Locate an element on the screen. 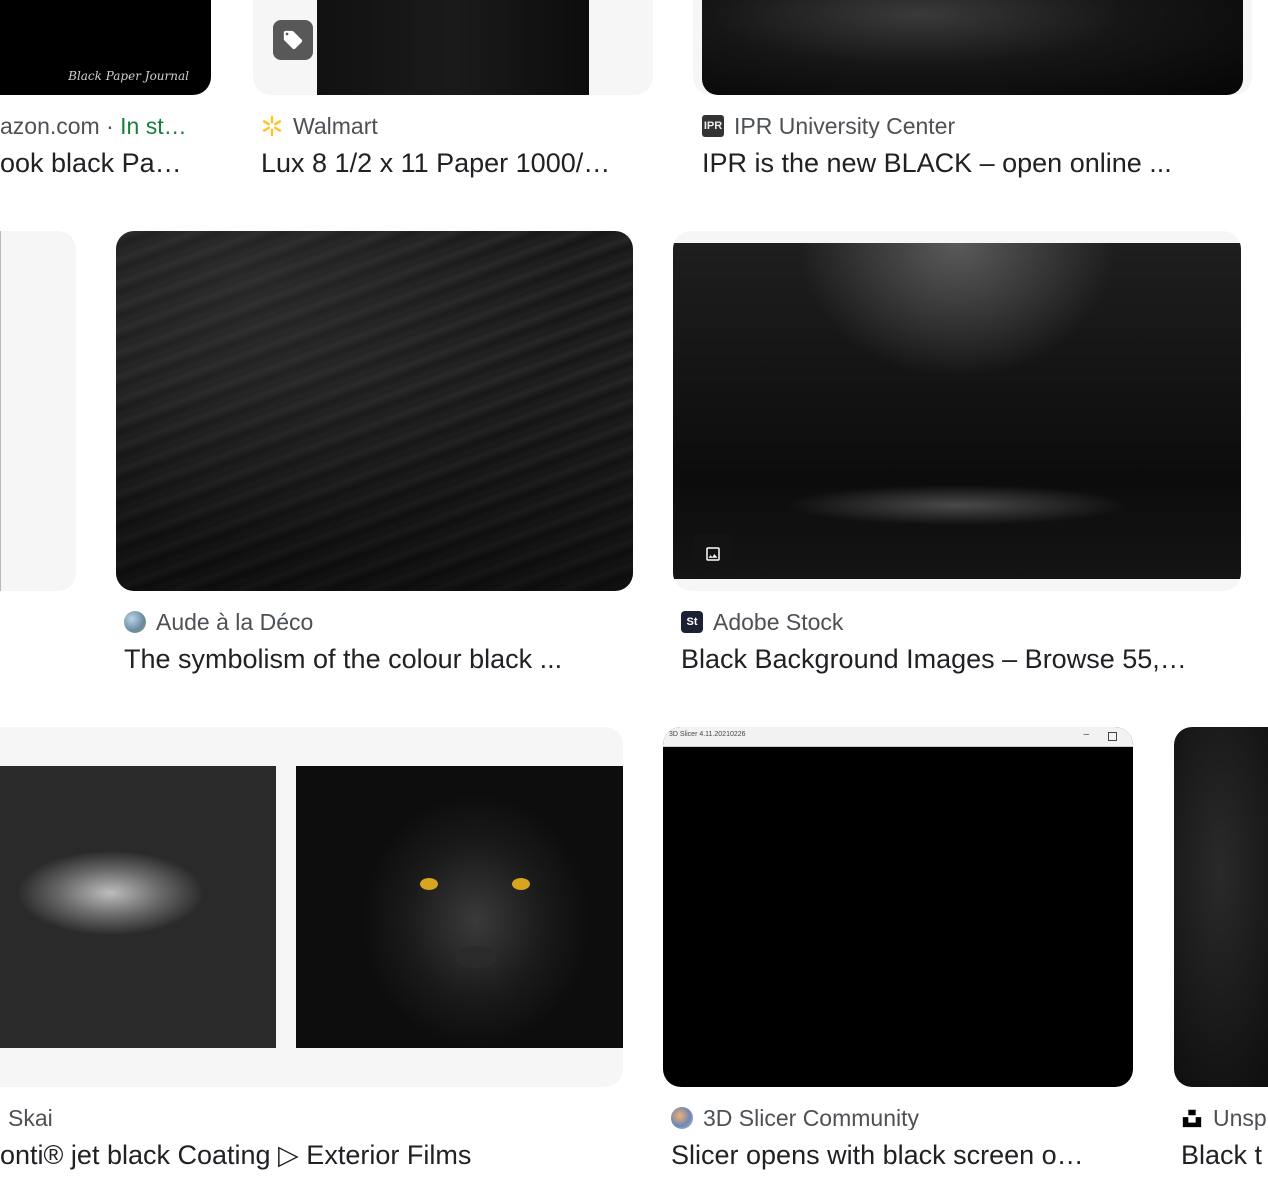 This screenshot has height=1194, width=1268. source-name: 3D Slicer Community is located at coordinates (811, 1118).